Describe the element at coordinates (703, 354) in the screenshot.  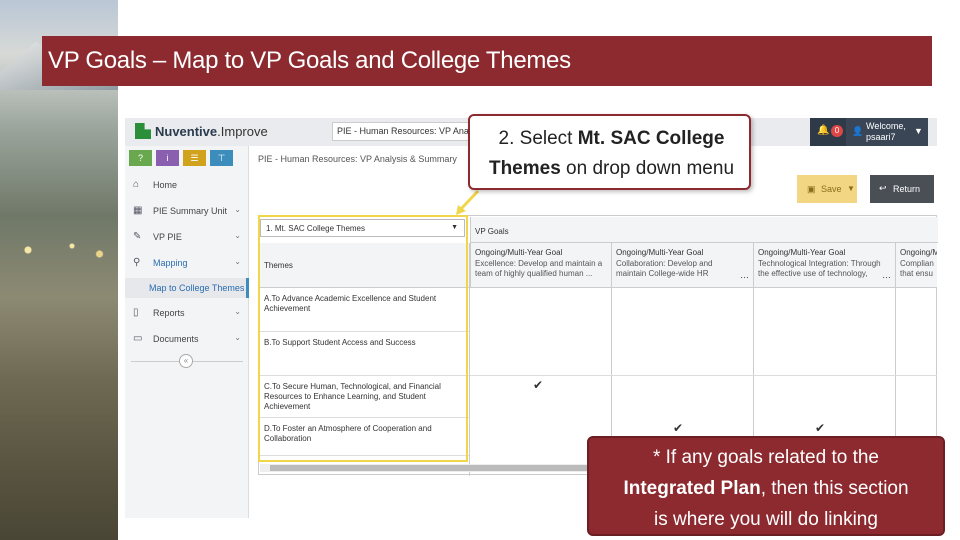
I see `grid-row-divider` at that location.